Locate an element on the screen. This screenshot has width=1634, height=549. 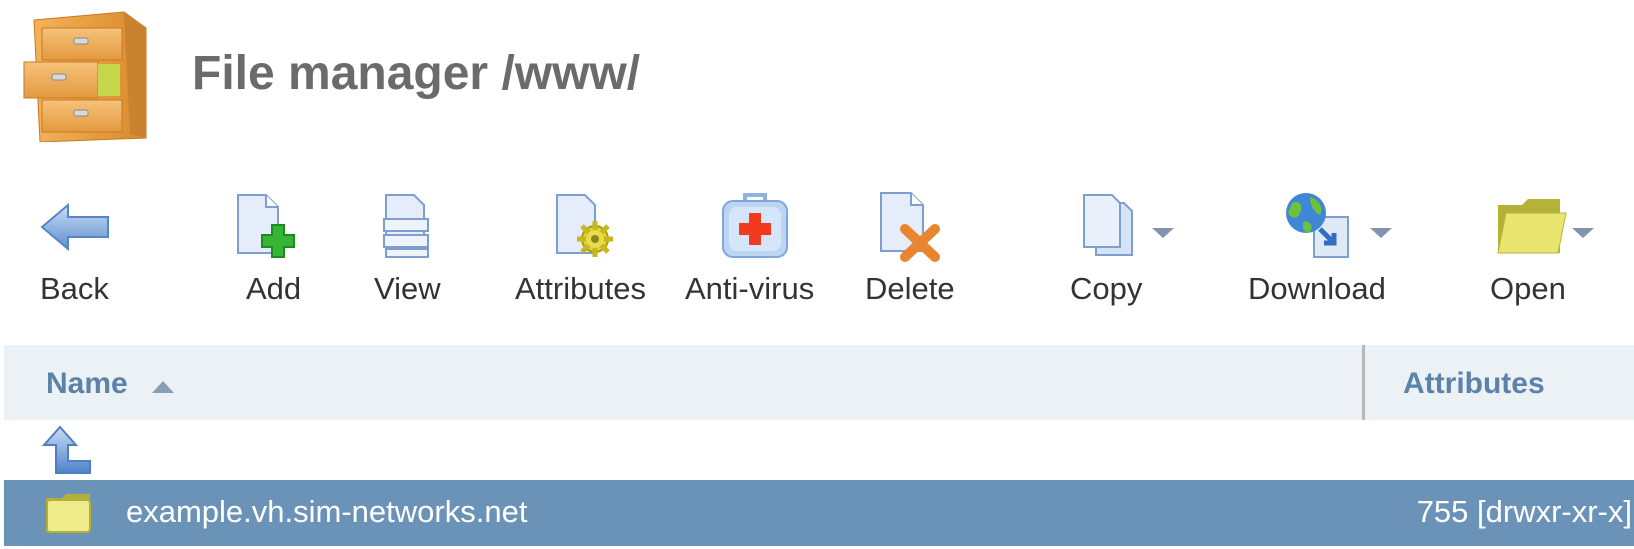
delete-file-icon is located at coordinates (910, 227).